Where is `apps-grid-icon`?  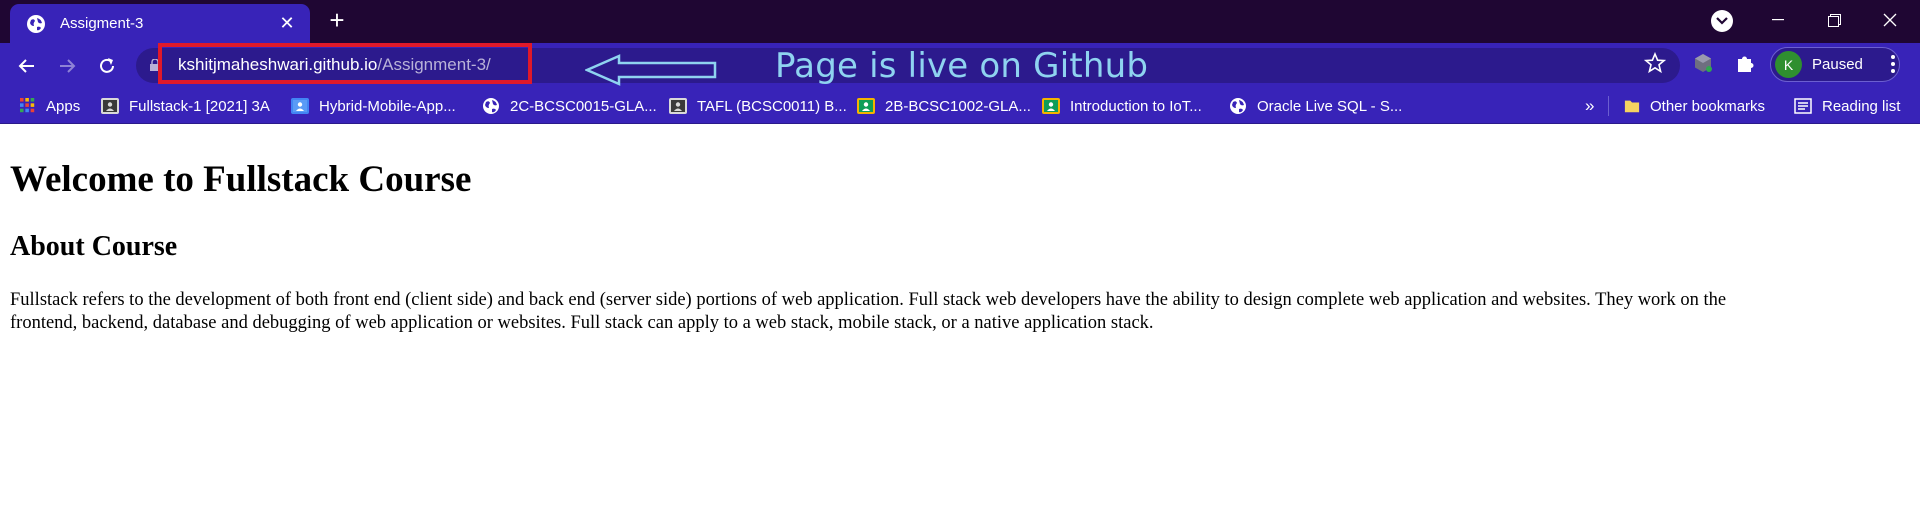 apps-grid-icon is located at coordinates (27, 105).